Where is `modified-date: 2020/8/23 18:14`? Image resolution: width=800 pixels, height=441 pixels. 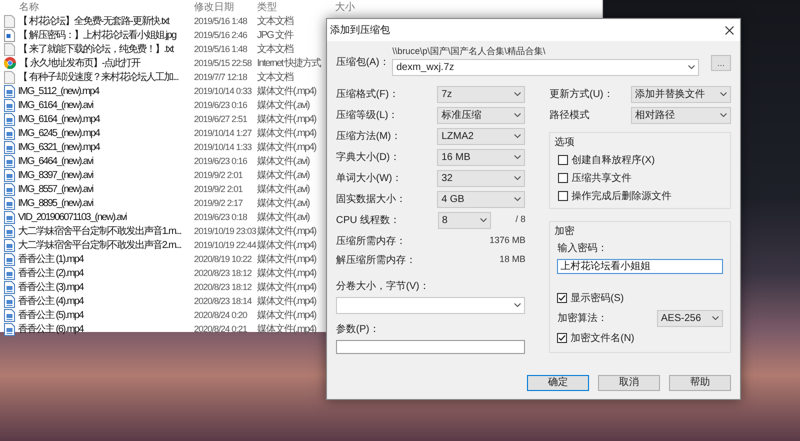
modified-date: 2020/8/23 18:14 is located at coordinates (223, 301).